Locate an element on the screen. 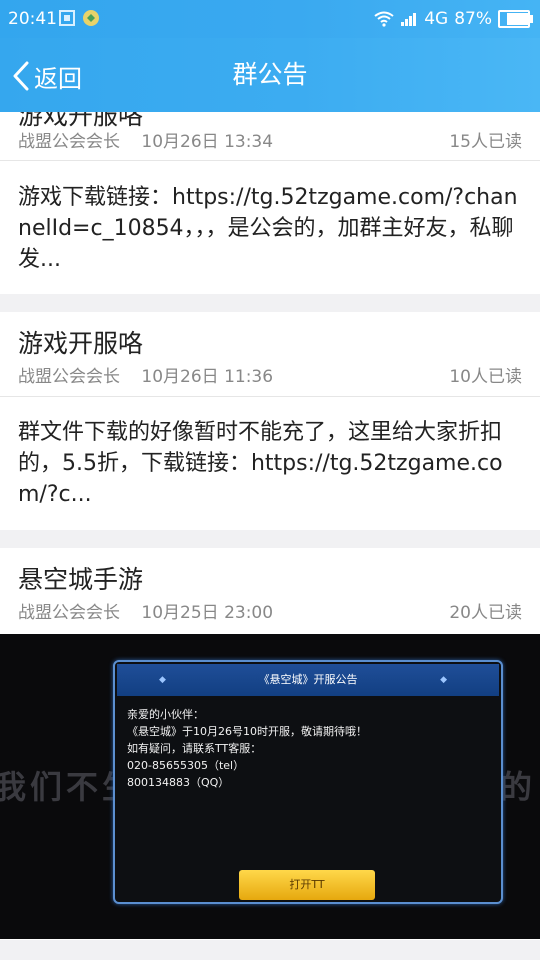 The image size is (540, 960). signal-icon is located at coordinates (409, 19).